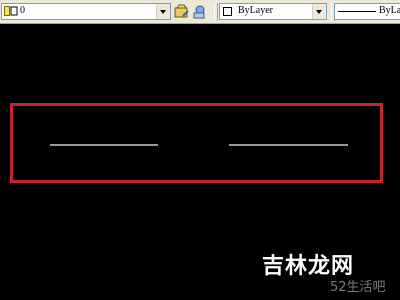 This screenshot has height=300, width=400. I want to click on color-combo-value: ByLayer, so click(255, 10).